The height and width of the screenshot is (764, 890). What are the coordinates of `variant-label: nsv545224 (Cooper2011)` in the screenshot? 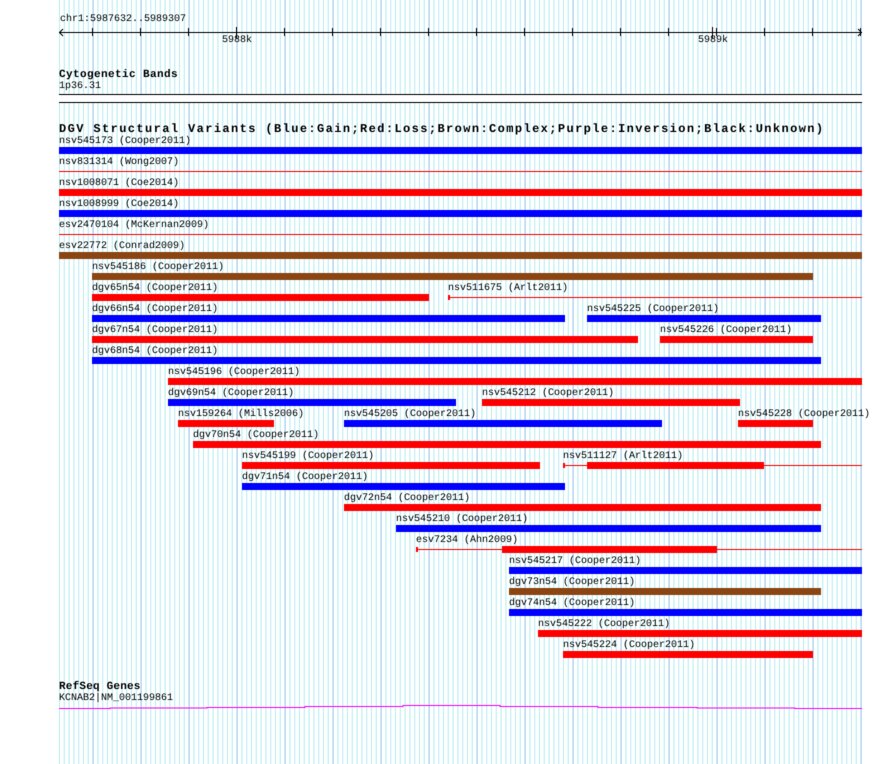 It's located at (629, 645).